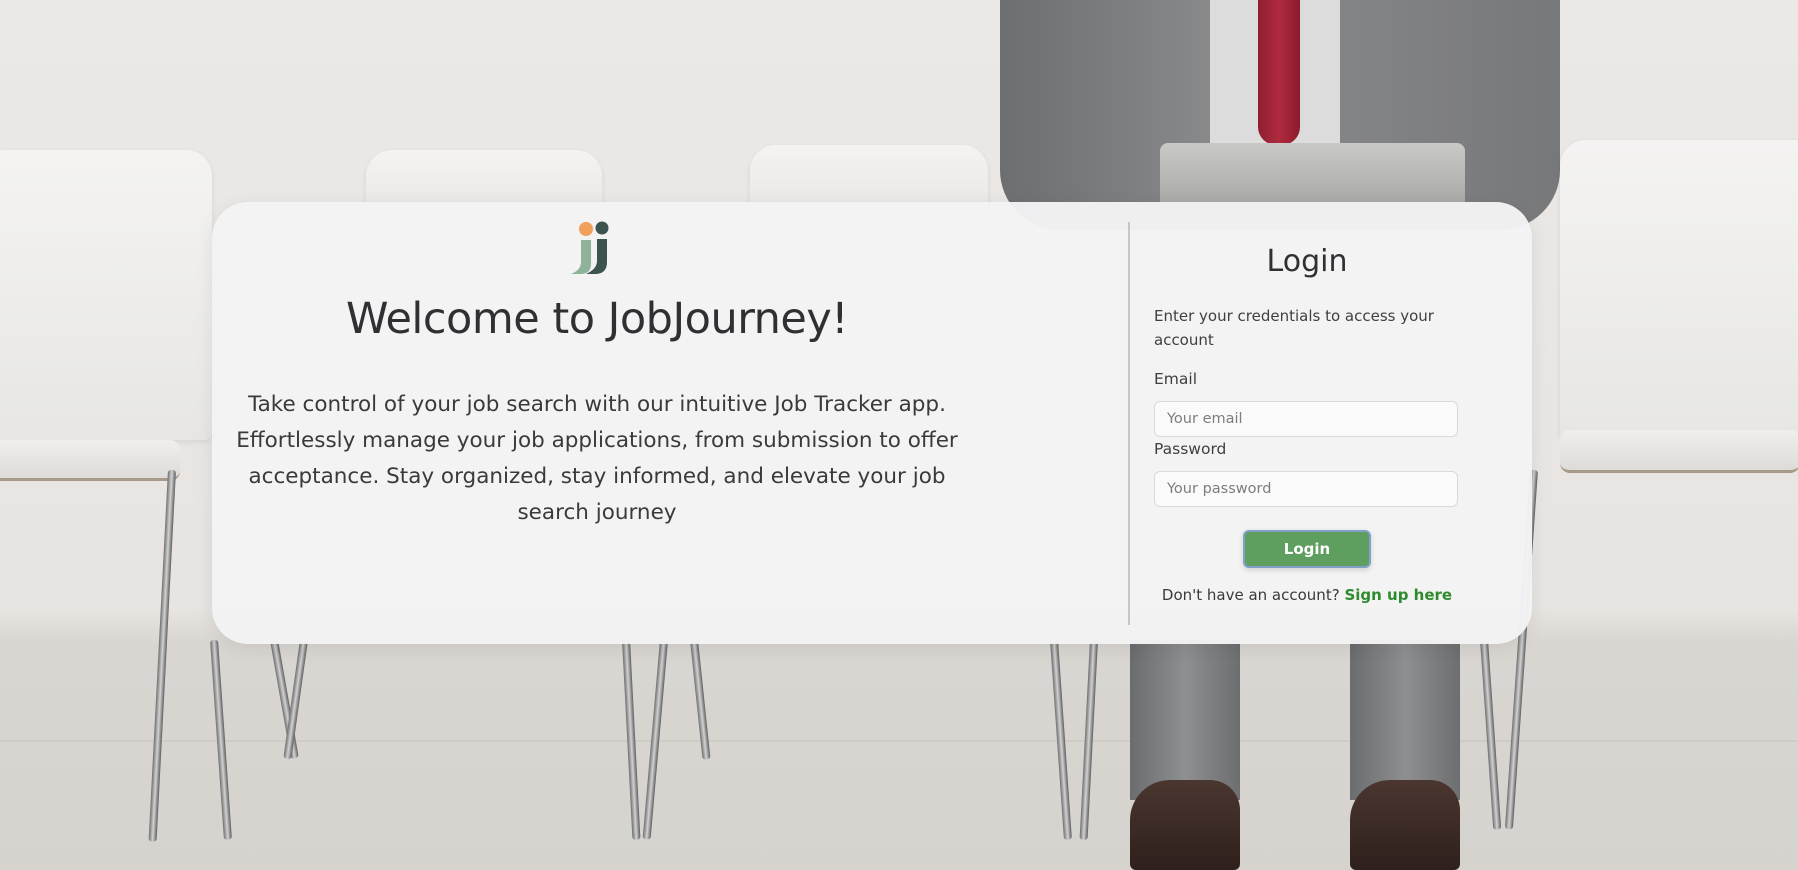  Describe the element at coordinates (1307, 549) in the screenshot. I see `login-button: Login` at that location.